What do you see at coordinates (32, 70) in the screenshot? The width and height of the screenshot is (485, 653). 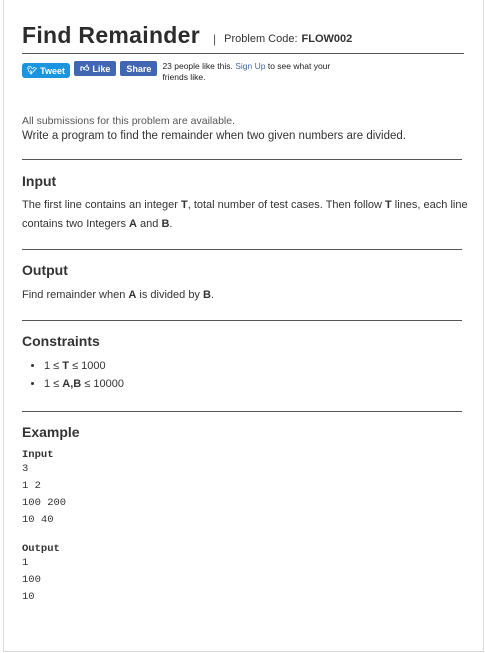 I see `twitter-bird-icon: 🐦︎` at bounding box center [32, 70].